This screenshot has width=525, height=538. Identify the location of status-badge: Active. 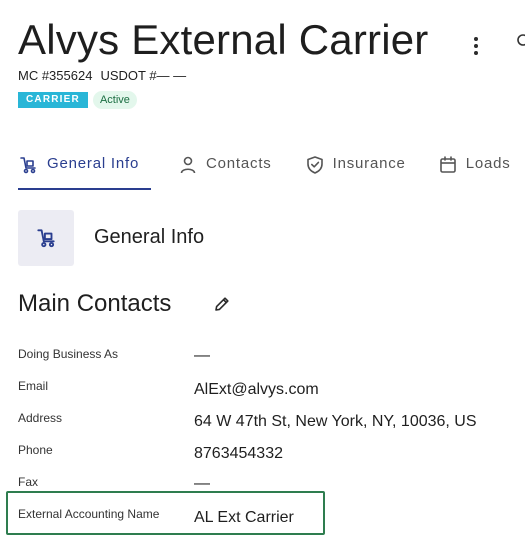
(114, 100).